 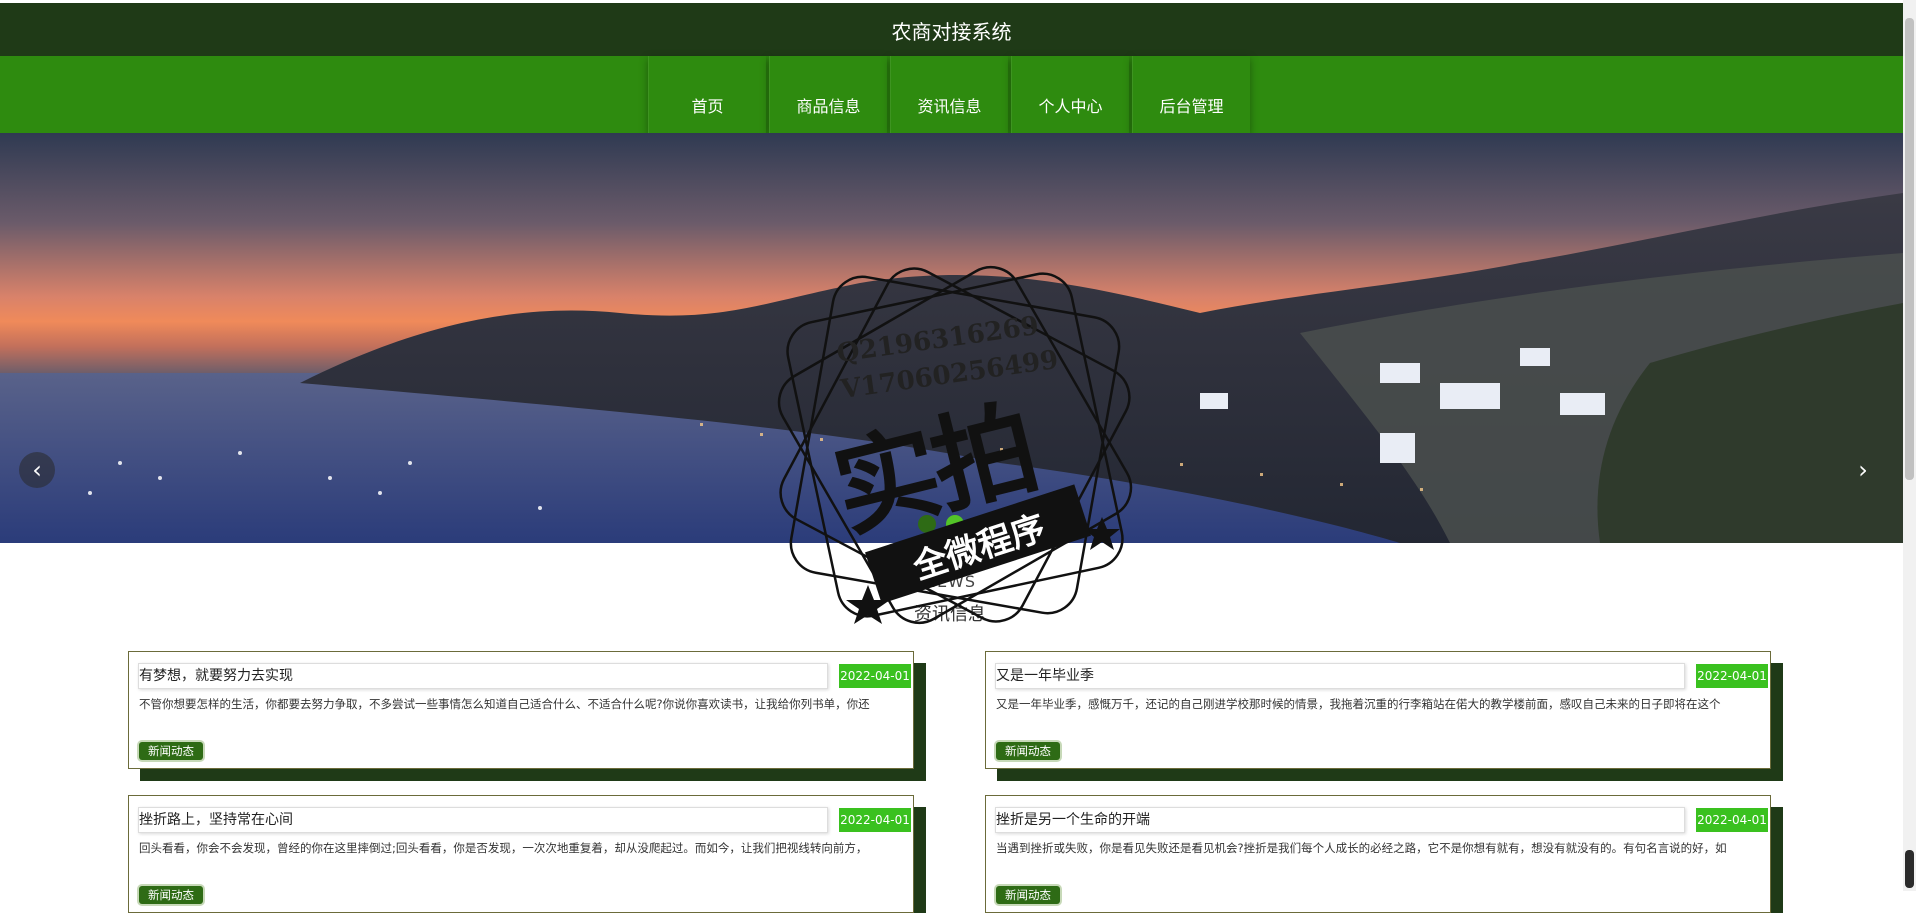 What do you see at coordinates (1909, 869) in the screenshot?
I see `scrollbar-bottom-handle` at bounding box center [1909, 869].